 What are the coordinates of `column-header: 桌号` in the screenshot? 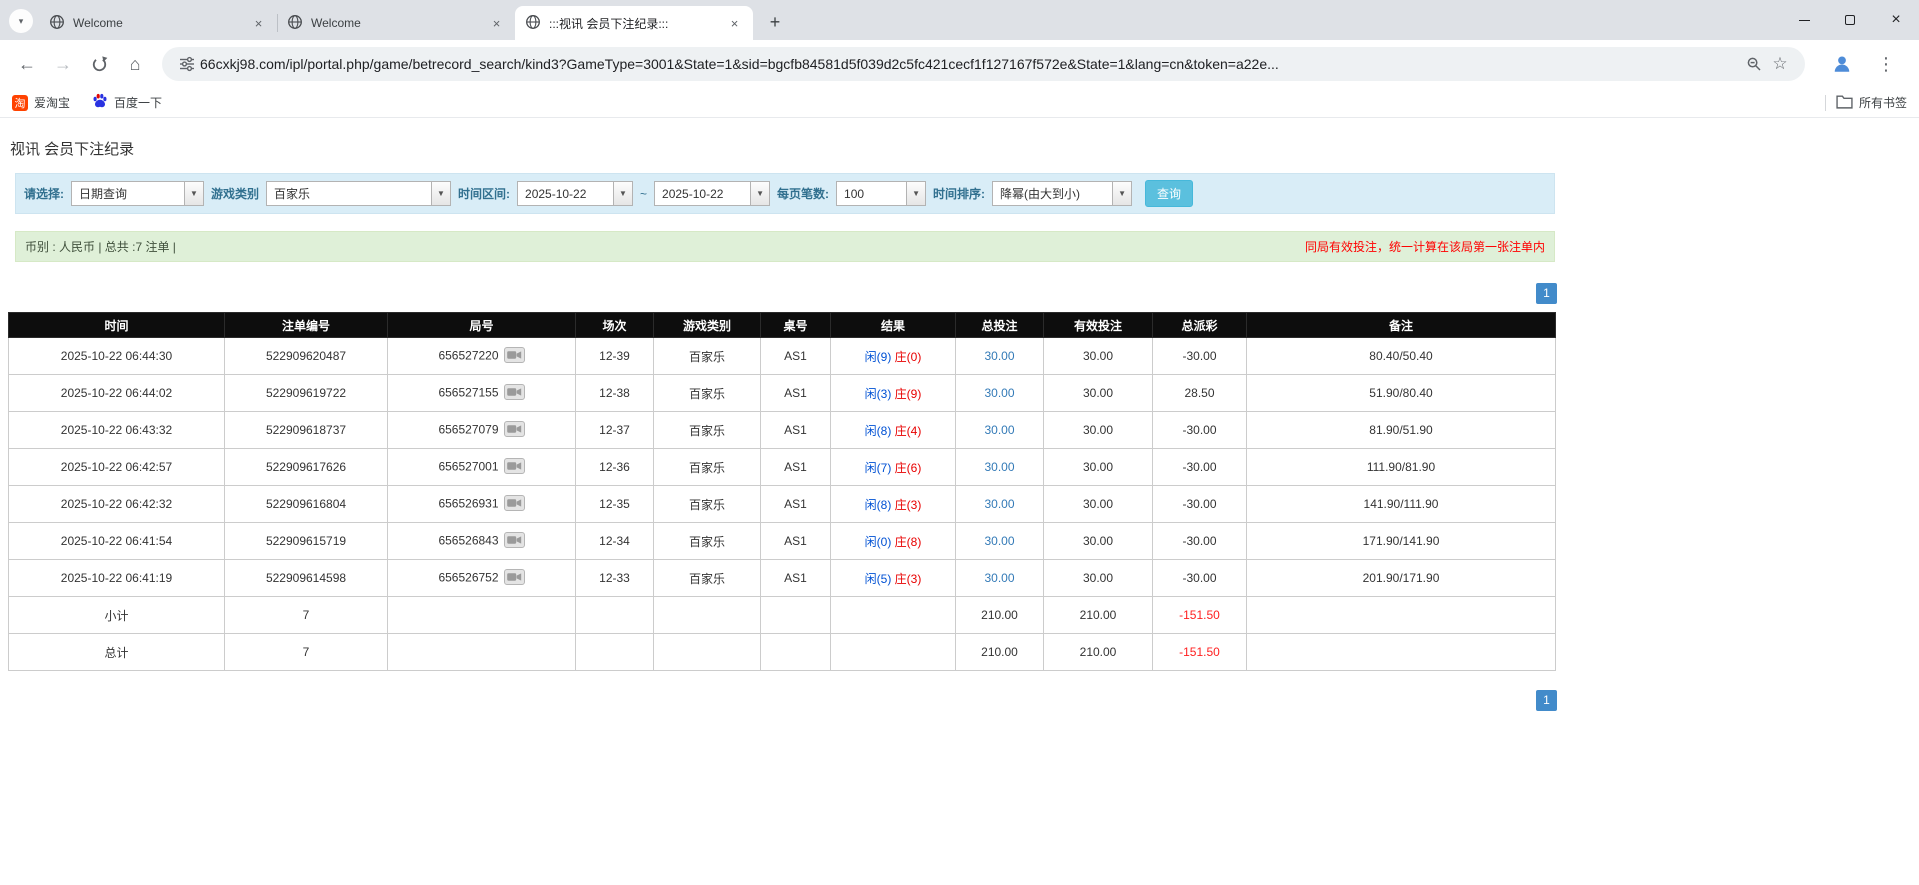 It's located at (795, 325).